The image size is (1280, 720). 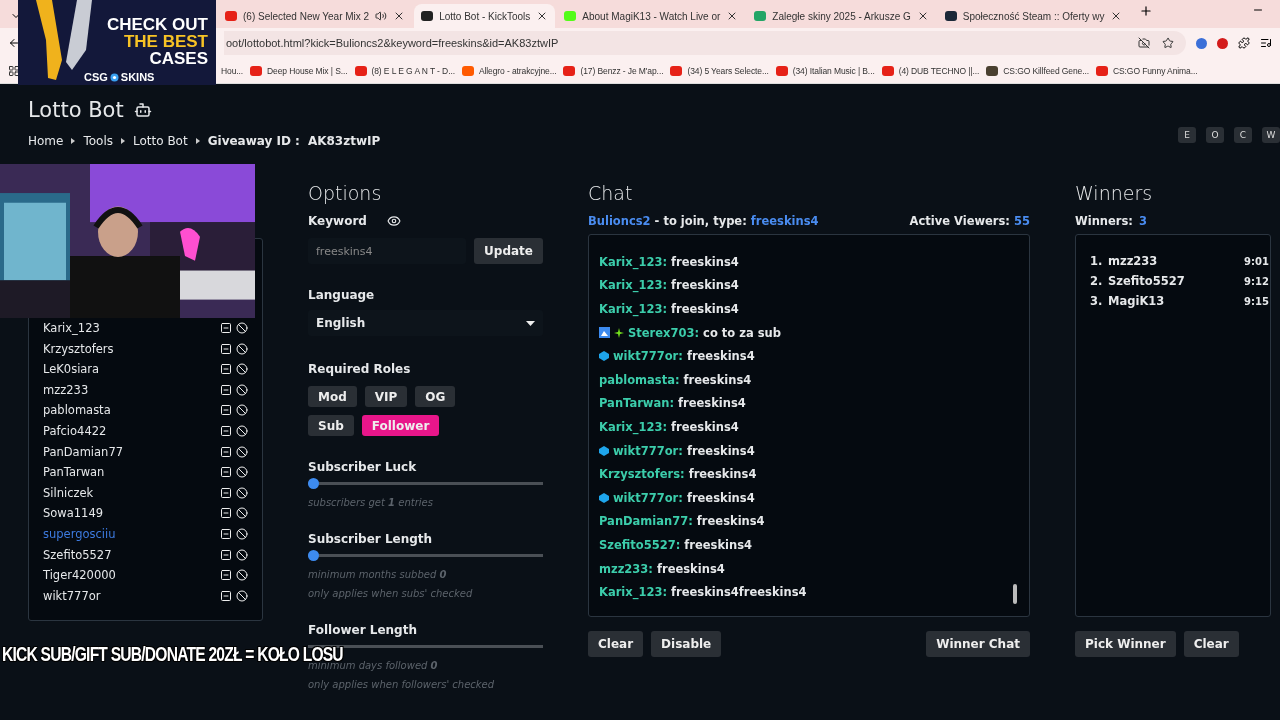 What do you see at coordinates (640, 545) in the screenshot?
I see `chat-username: Szefito5527:` at bounding box center [640, 545].